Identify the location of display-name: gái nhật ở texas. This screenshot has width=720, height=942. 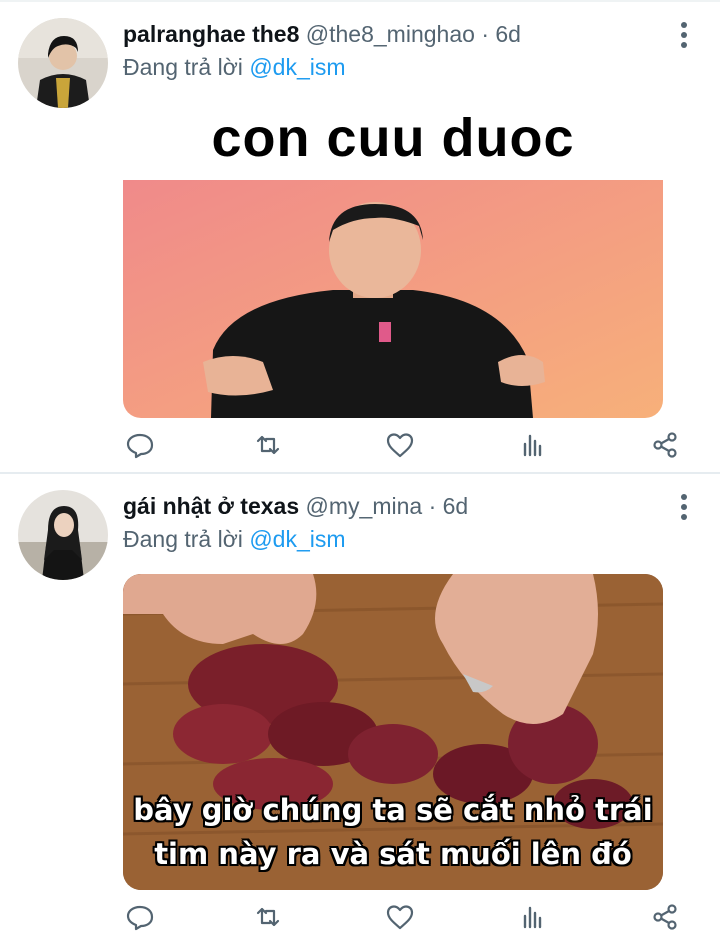
(211, 506).